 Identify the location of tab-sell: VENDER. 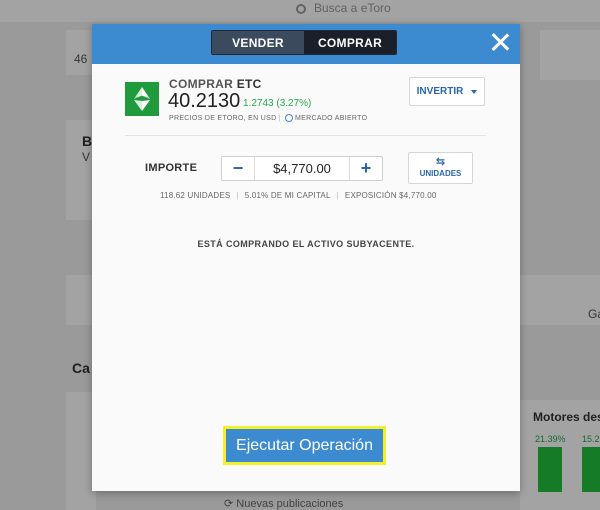
(258, 42).